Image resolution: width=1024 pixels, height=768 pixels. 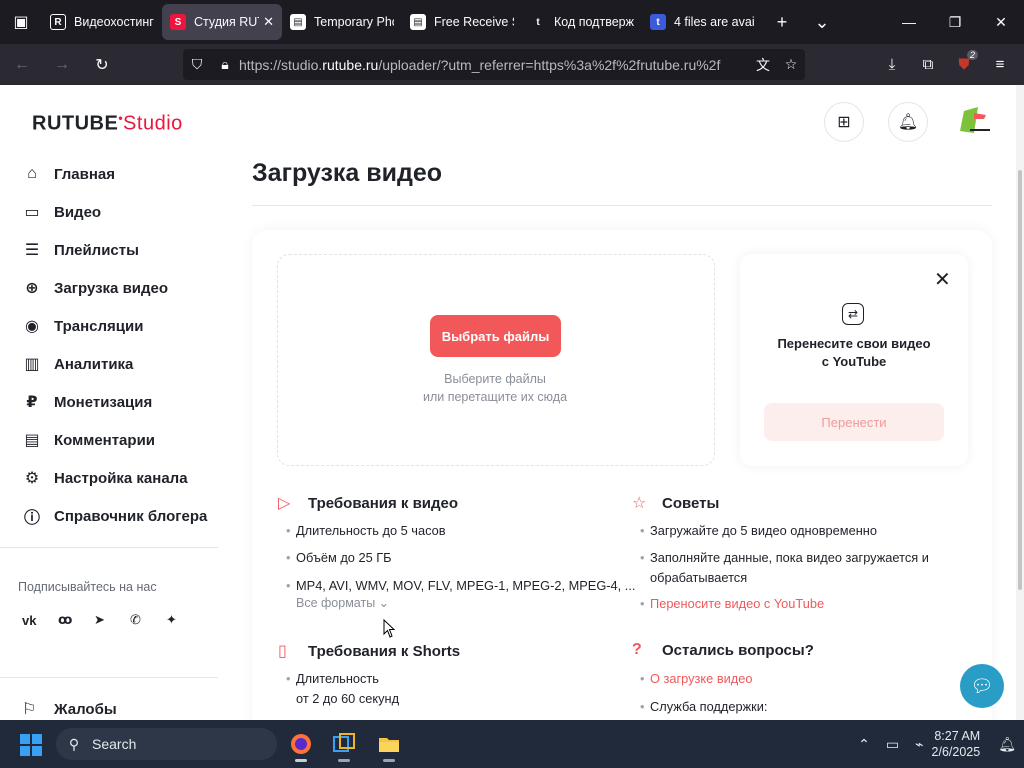 I want to click on sidebar-item-monetization: ₽ Монетизация, so click(x=109, y=402).